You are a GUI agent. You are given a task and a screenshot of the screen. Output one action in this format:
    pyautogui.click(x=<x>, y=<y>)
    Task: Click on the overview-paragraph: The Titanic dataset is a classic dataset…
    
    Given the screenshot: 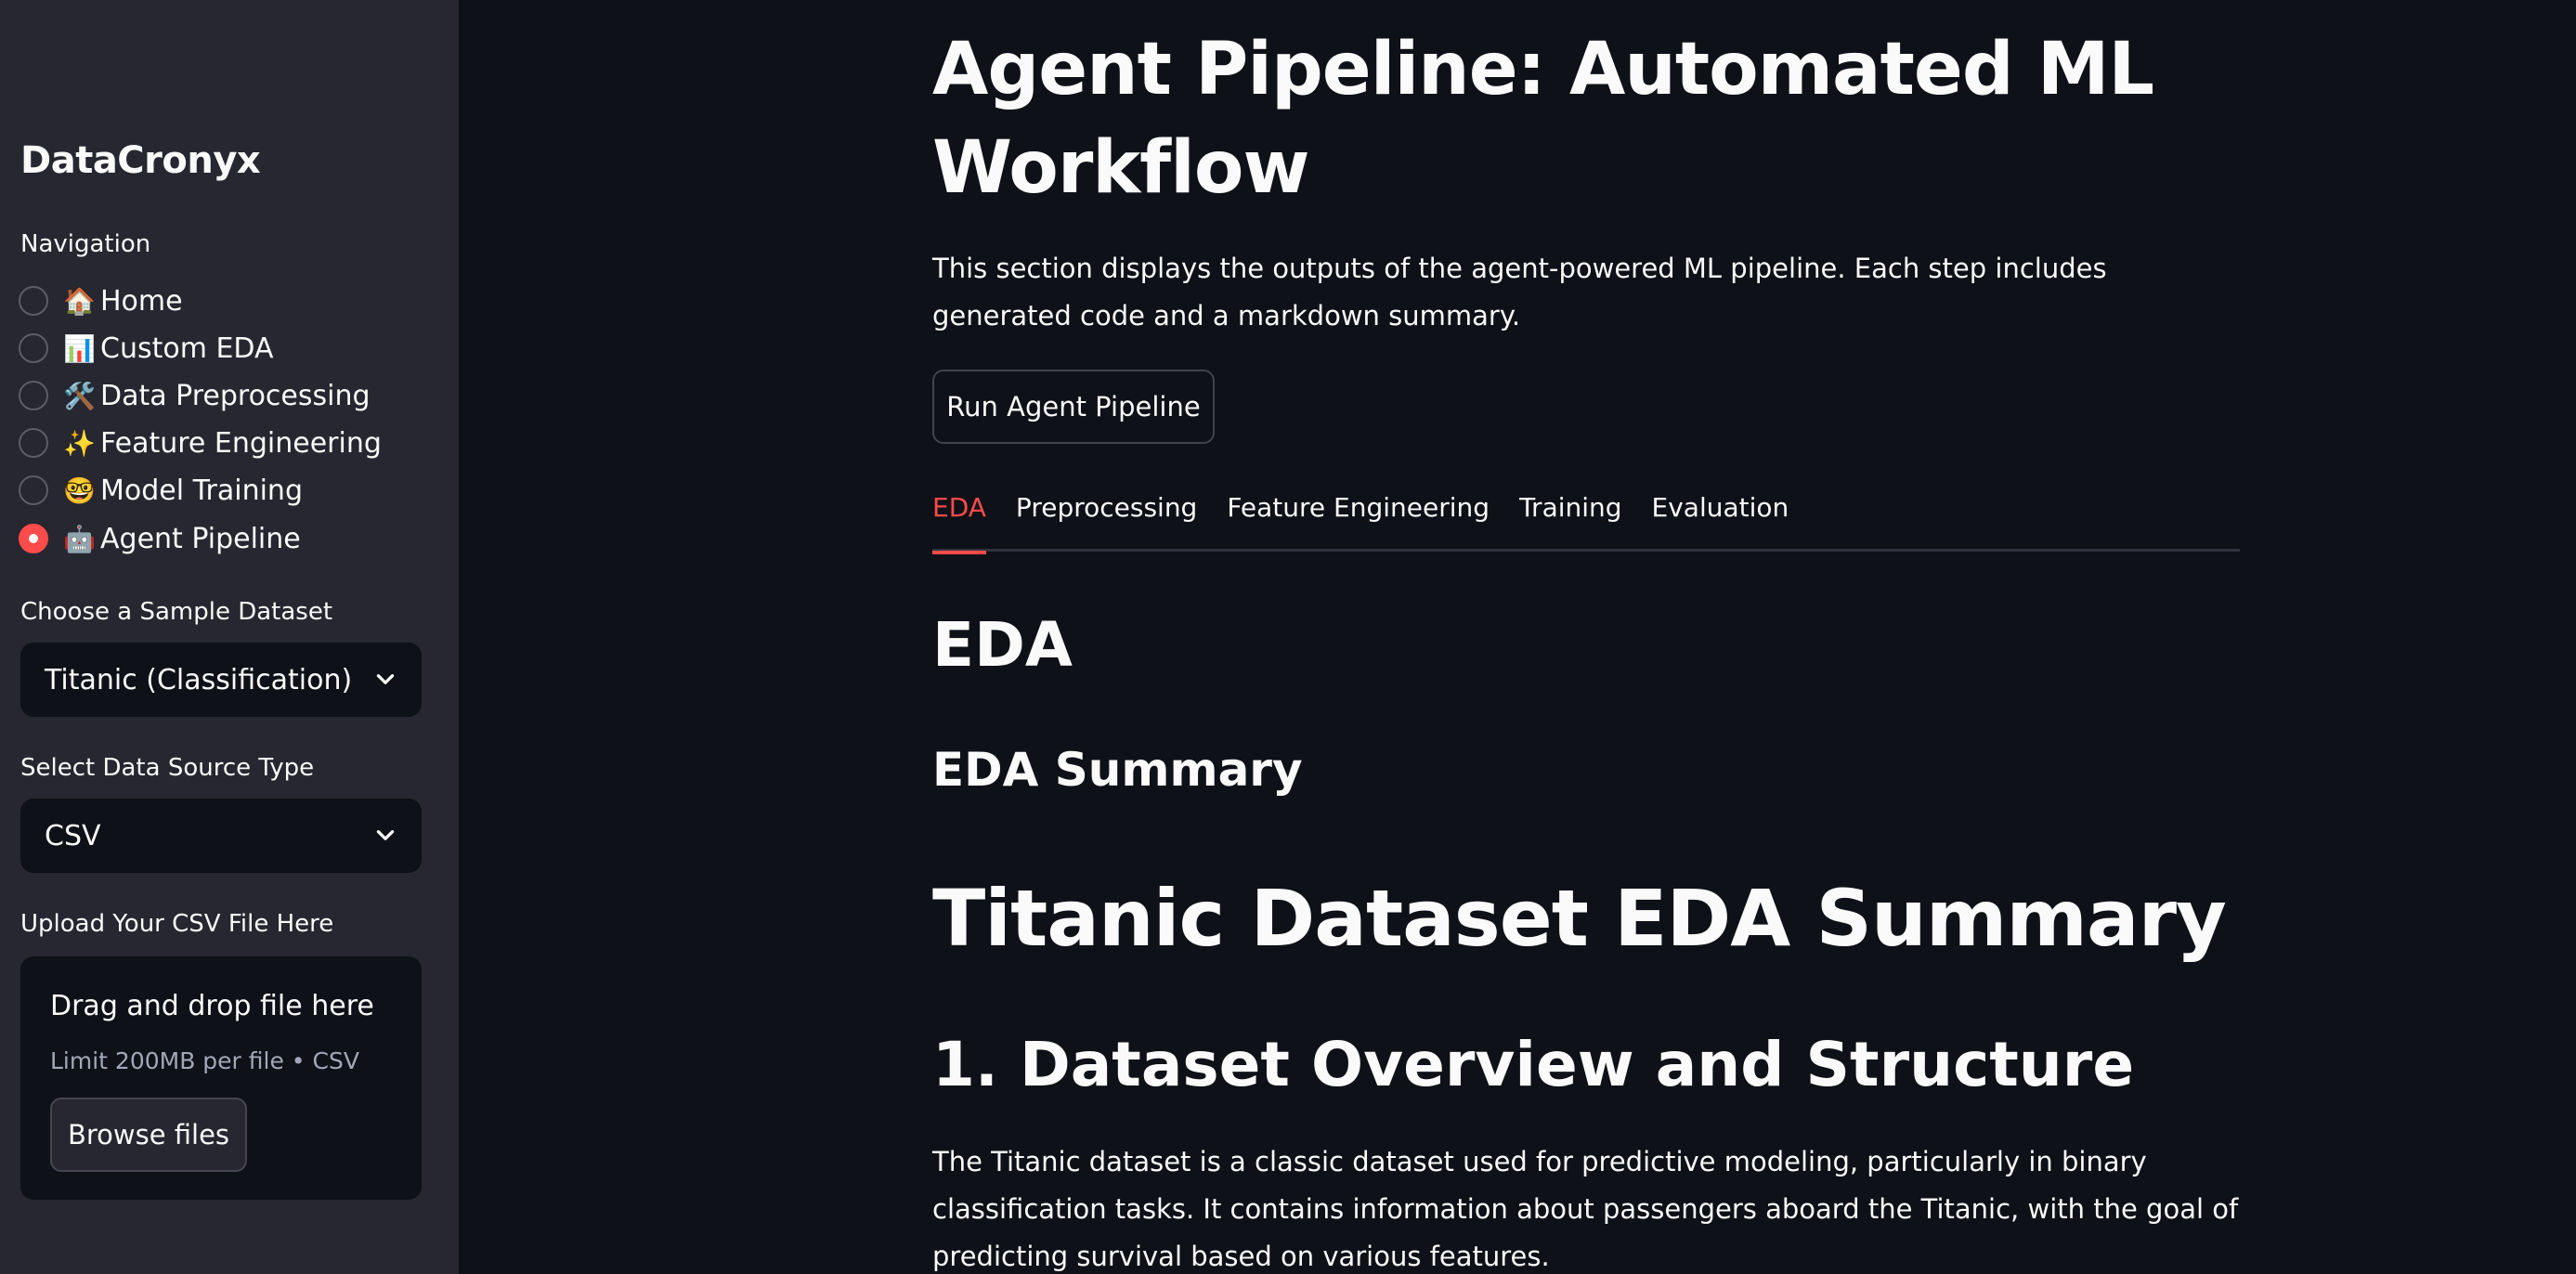 What is the action you would take?
    pyautogui.click(x=1586, y=1209)
    